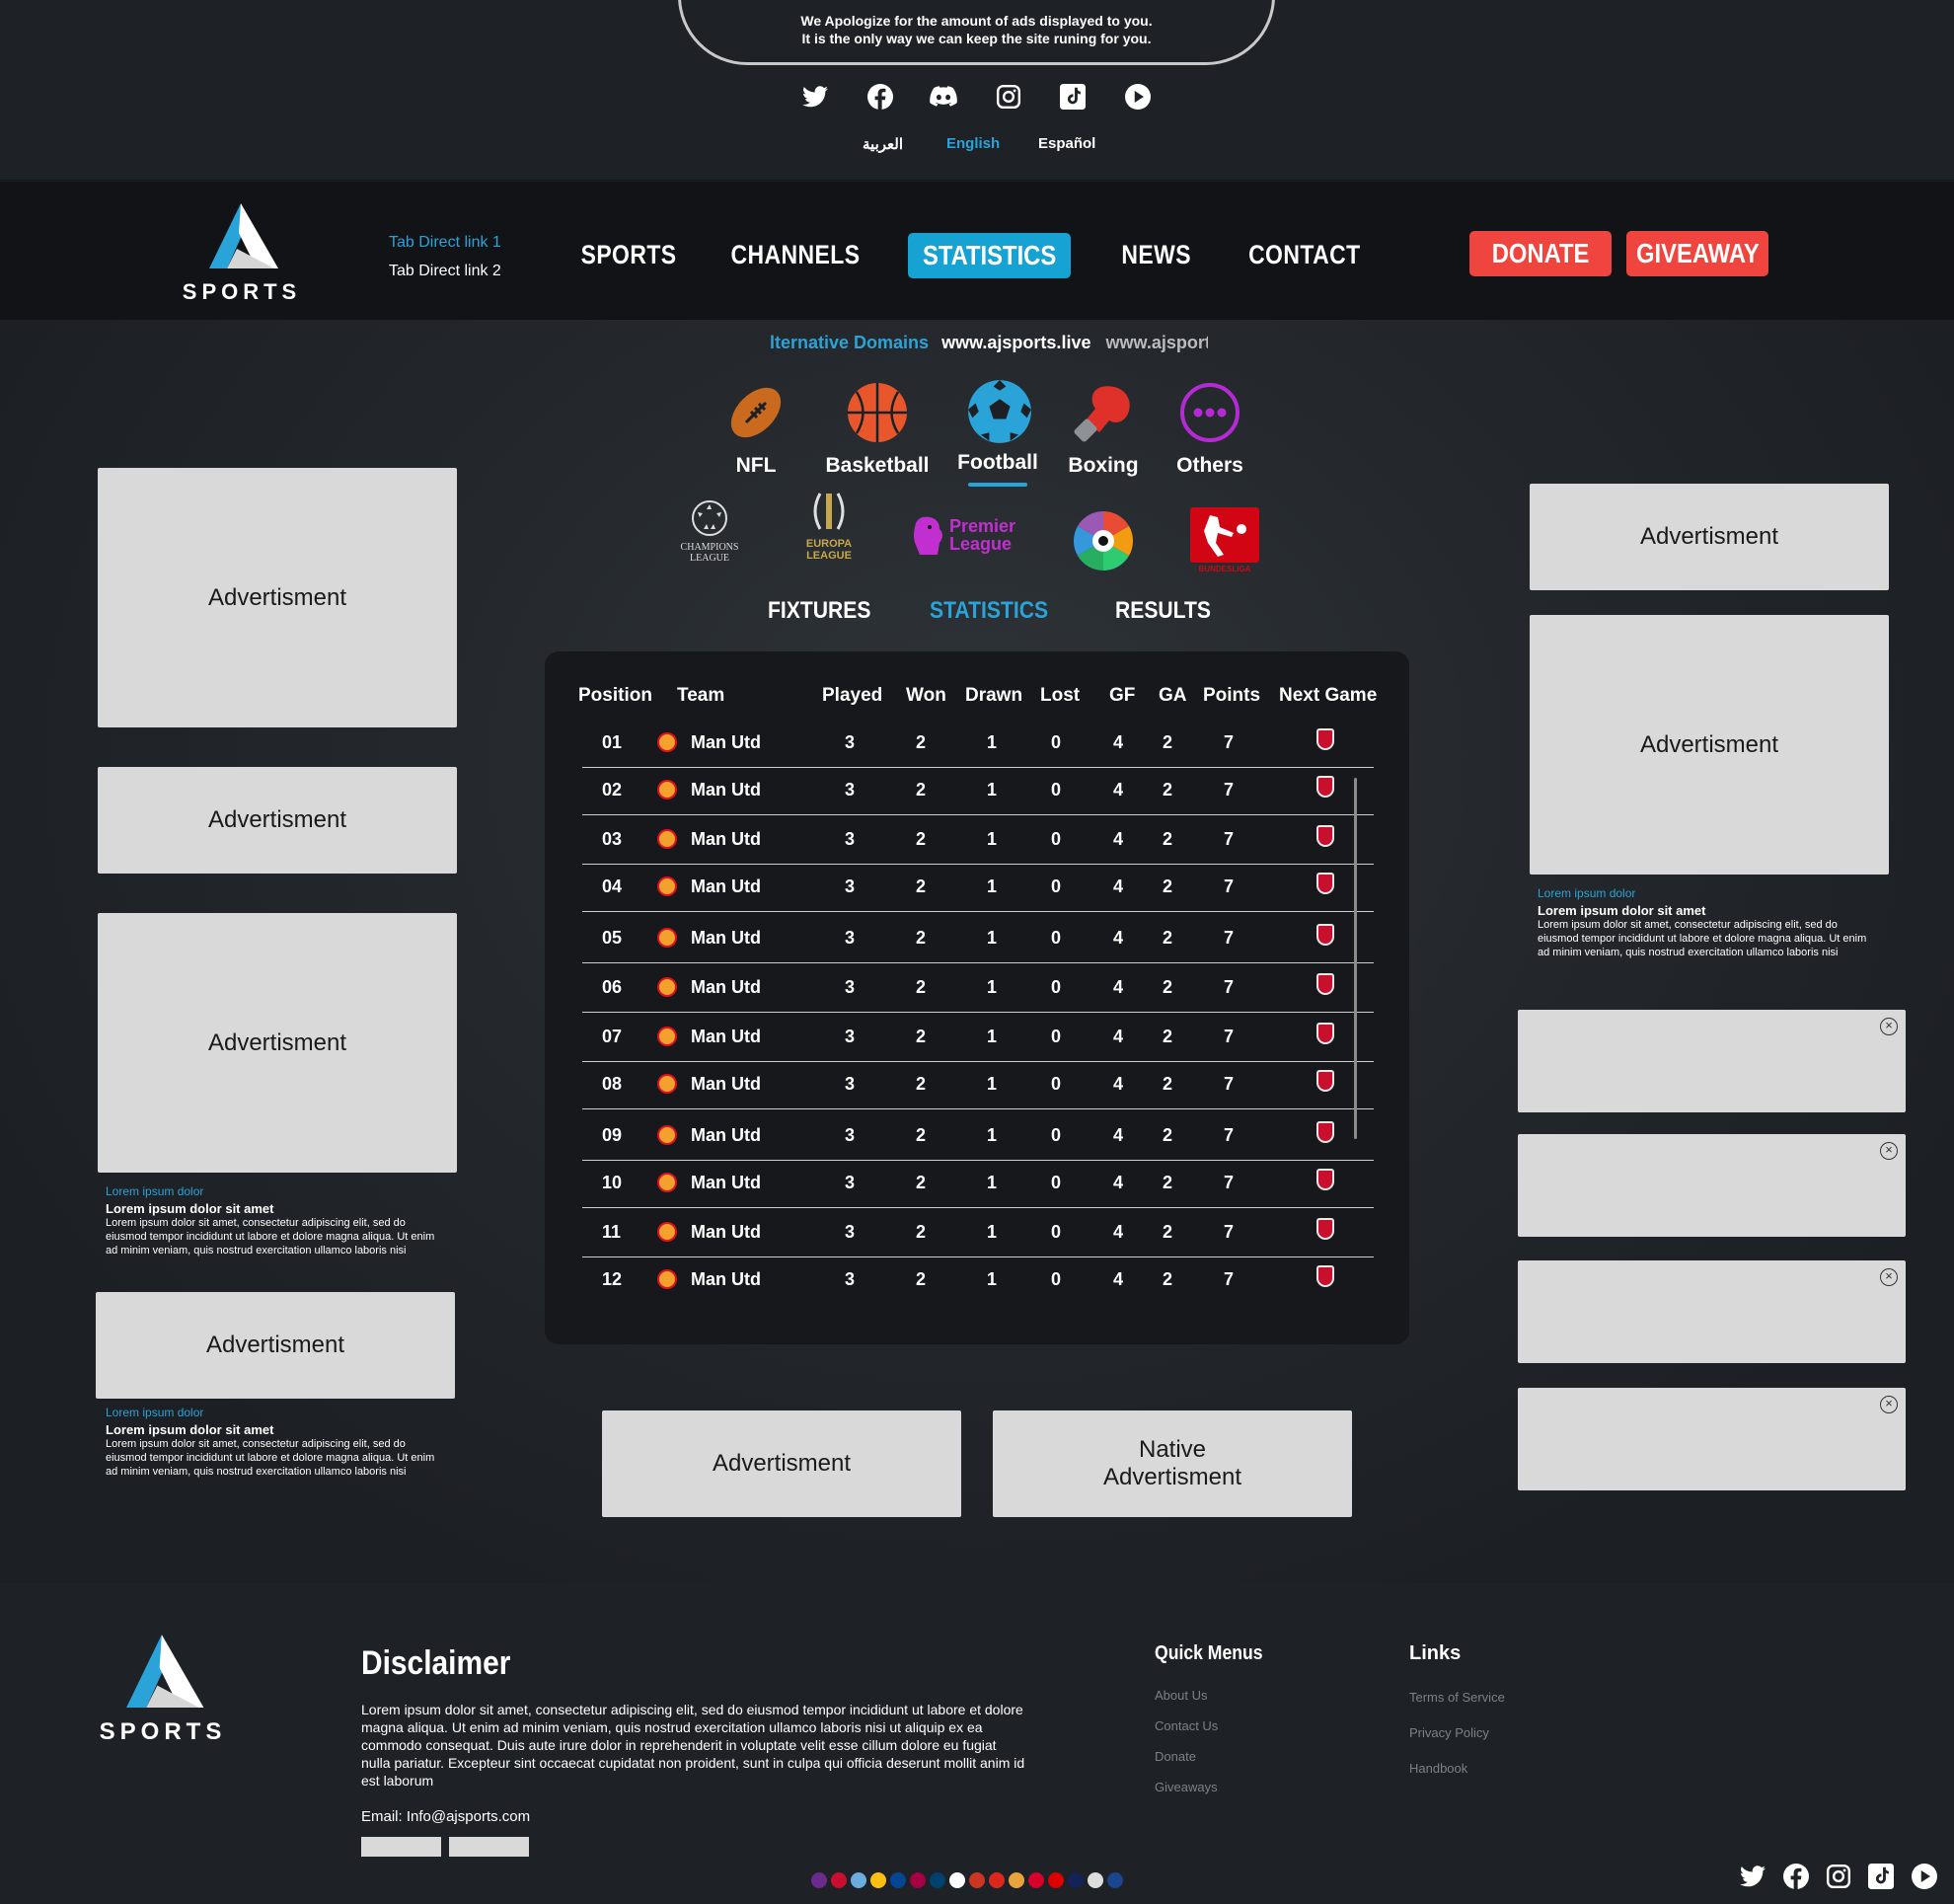  What do you see at coordinates (795, 254) in the screenshot?
I see `nav-channels: CHANNELS` at bounding box center [795, 254].